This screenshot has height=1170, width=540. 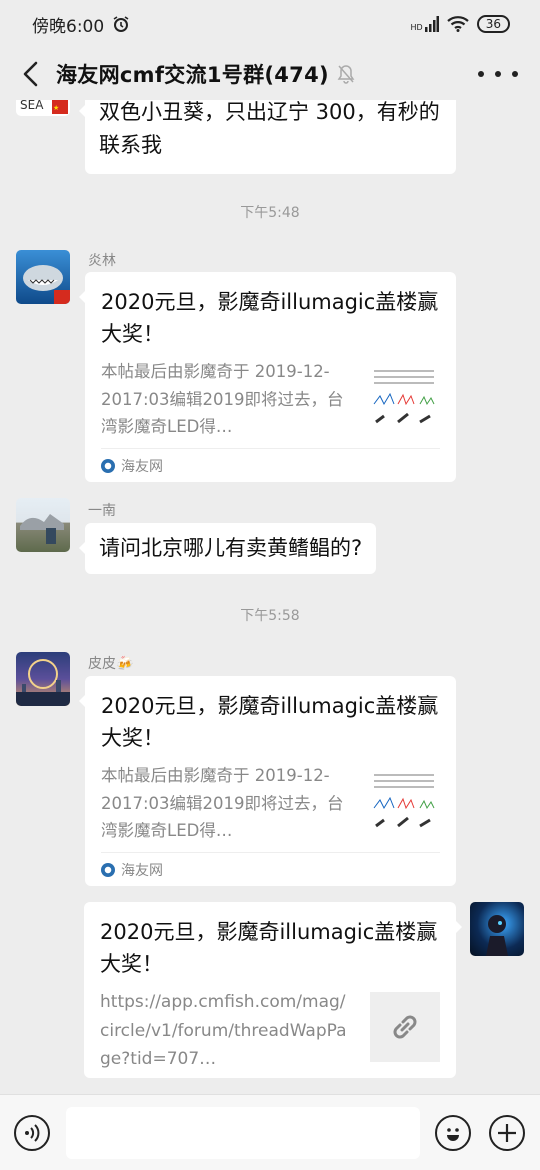 I want to click on wifi-icon, so click(x=457, y=24).